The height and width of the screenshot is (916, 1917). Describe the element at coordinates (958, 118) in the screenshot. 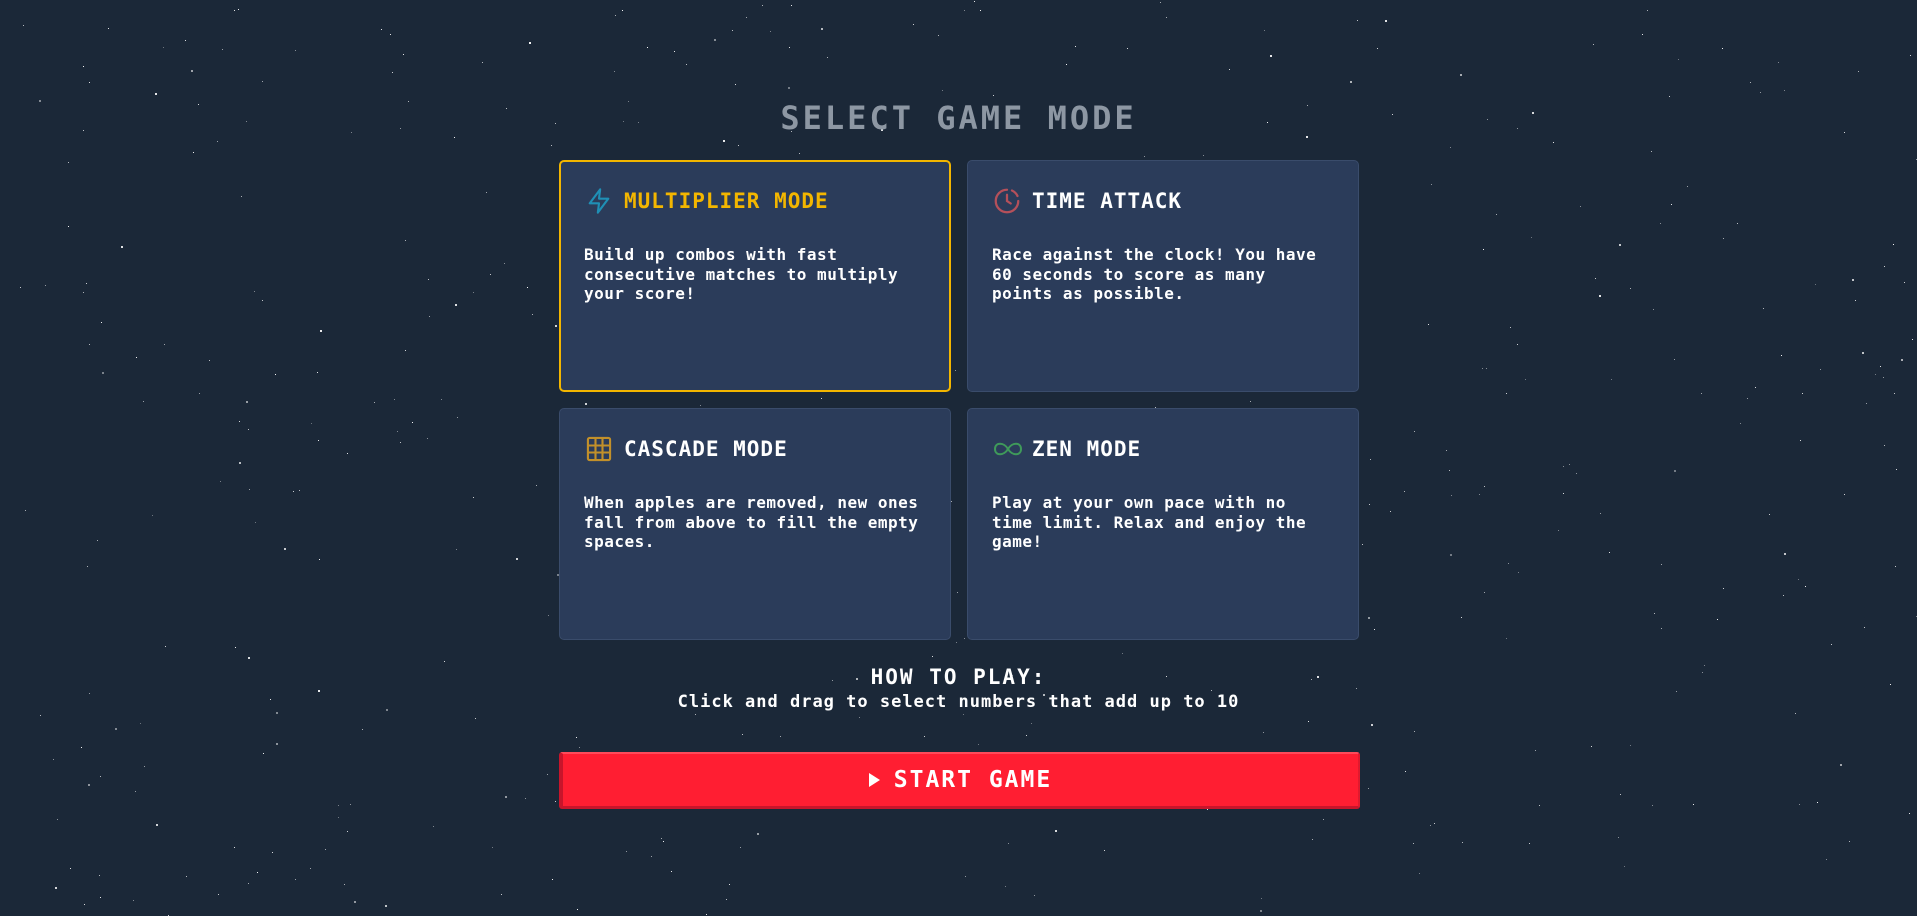

I see `page-title: SELECT GAME MODE` at that location.